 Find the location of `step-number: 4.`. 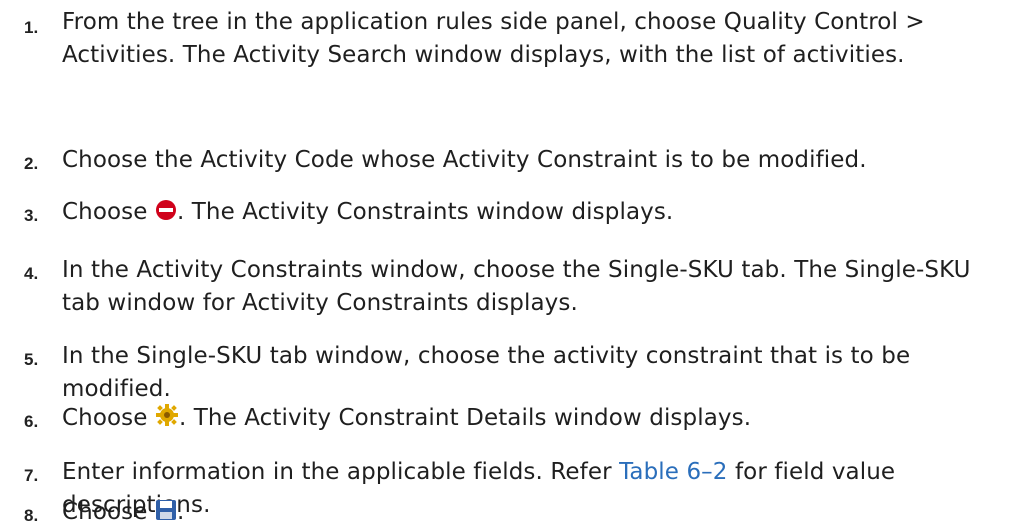

step-number: 4. is located at coordinates (31, 273).